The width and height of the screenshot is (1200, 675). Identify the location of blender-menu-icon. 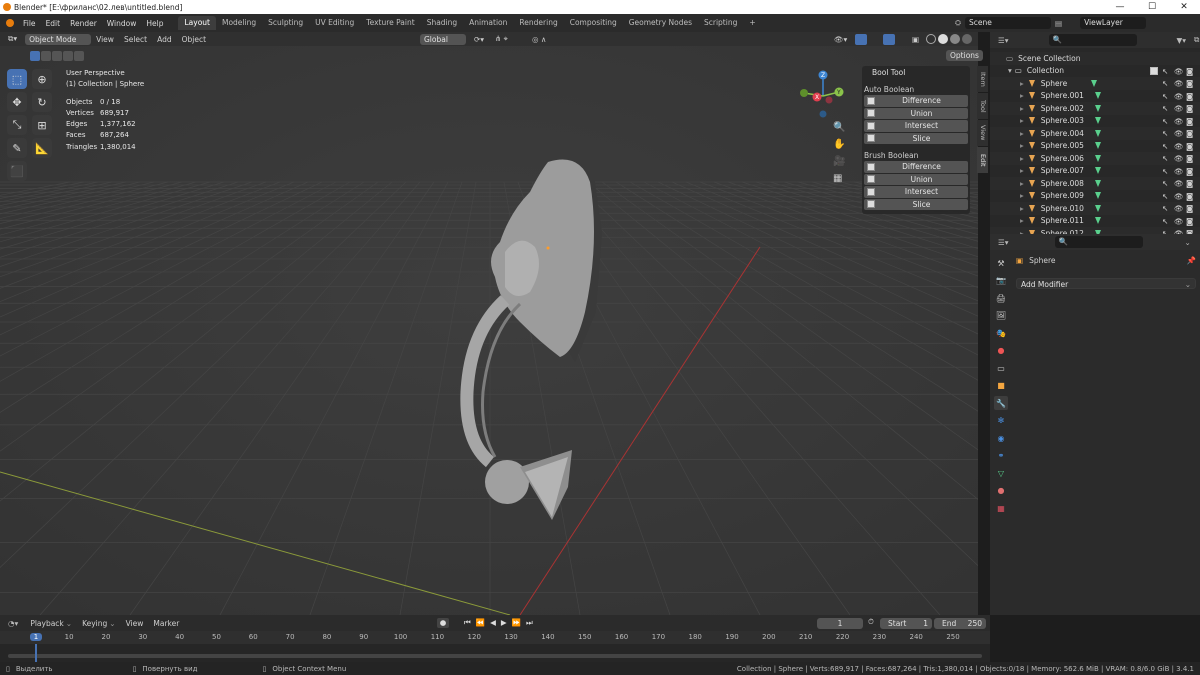
(10, 23).